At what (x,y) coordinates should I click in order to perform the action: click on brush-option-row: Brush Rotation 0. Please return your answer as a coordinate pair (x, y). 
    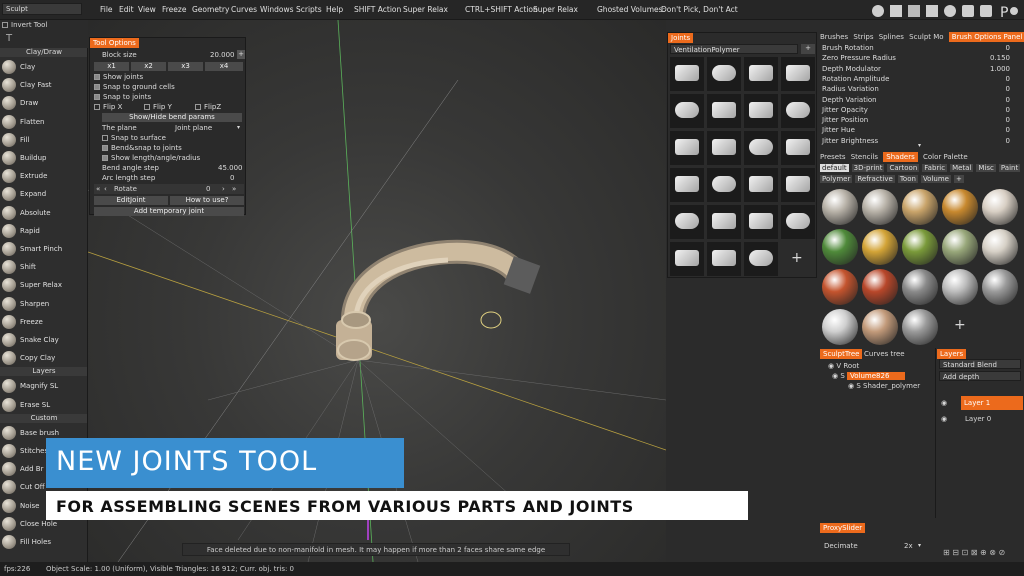
    Looking at the image, I should click on (920, 49).